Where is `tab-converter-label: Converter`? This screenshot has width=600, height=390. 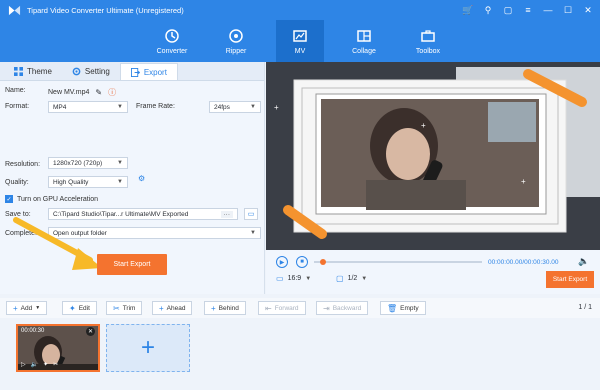 tab-converter-label: Converter is located at coordinates (172, 51).